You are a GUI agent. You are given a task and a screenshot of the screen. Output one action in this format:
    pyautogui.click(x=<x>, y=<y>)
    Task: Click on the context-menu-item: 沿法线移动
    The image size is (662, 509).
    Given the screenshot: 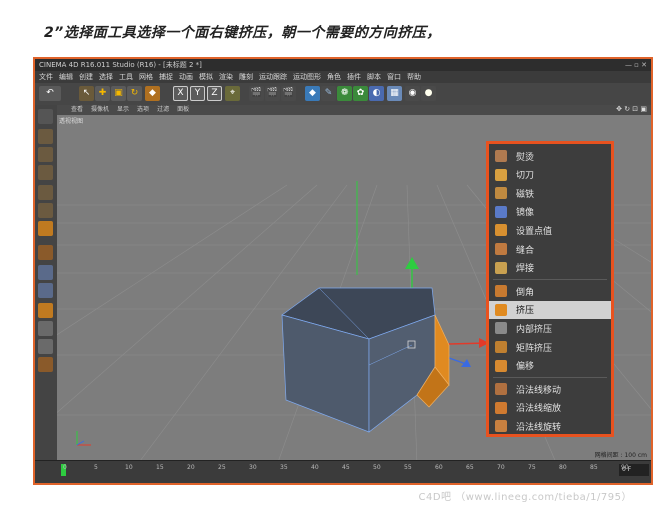 What is the action you would take?
    pyautogui.click(x=550, y=389)
    